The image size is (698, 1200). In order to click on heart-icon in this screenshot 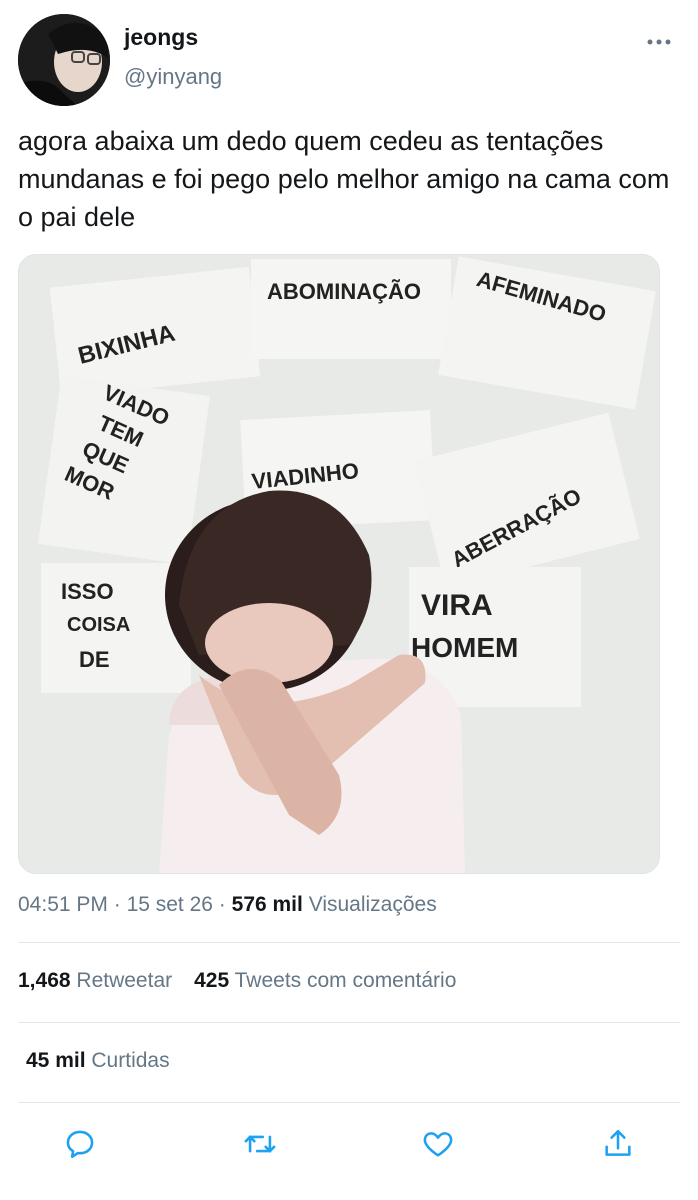, I will do `click(438, 1144)`.